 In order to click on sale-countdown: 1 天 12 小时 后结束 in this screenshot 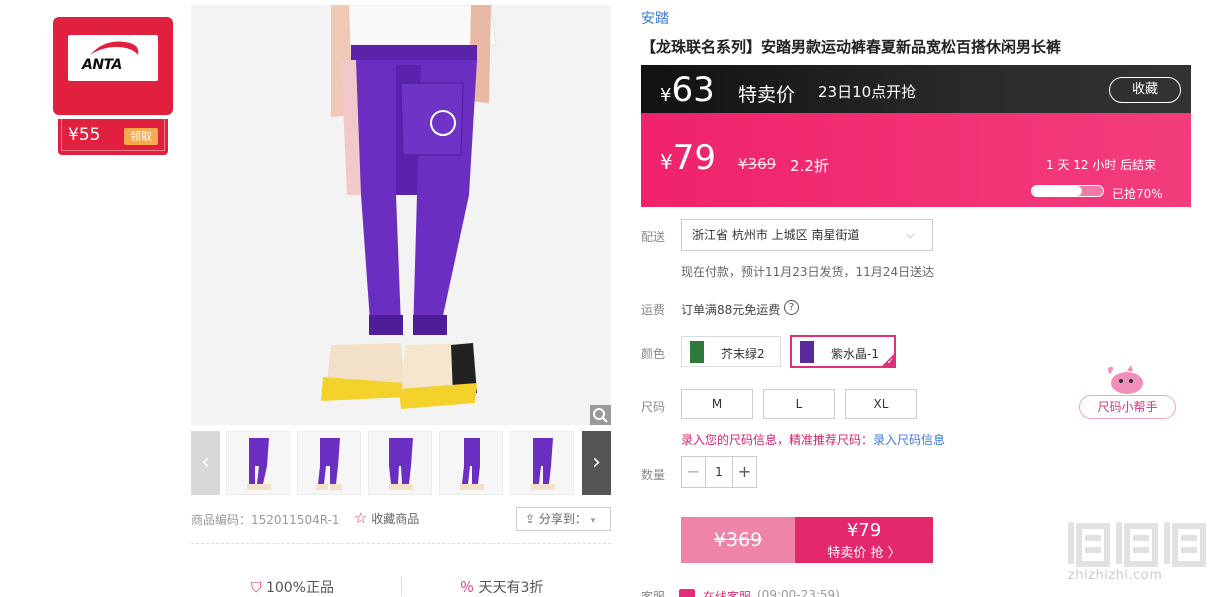, I will do `click(1101, 165)`.